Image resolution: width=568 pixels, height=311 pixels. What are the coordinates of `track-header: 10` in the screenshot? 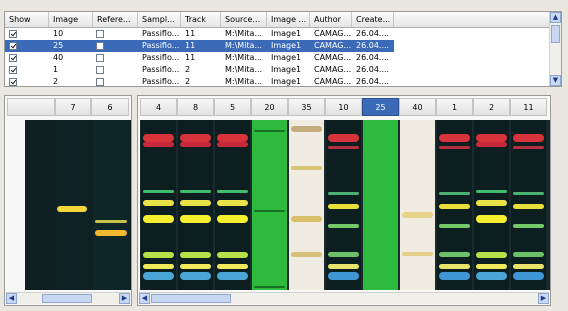 It's located at (343, 107).